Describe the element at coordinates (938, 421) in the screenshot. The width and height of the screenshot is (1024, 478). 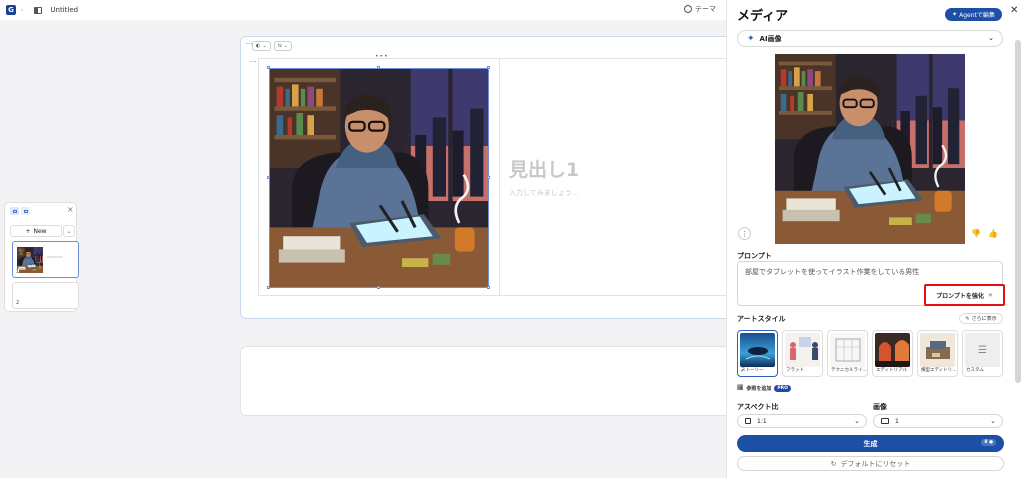
I see `image-count-select: 1 ⌄` at that location.